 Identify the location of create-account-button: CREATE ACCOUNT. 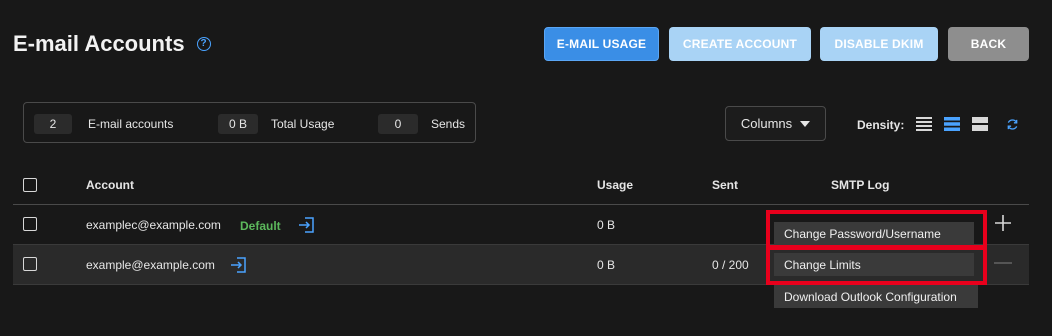
(740, 44).